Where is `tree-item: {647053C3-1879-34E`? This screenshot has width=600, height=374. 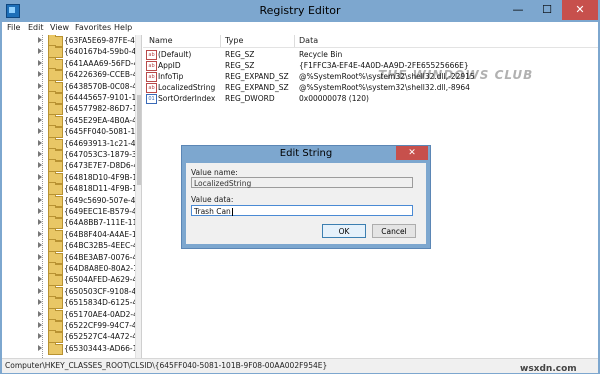 tree-item: {647053C3-1879-34E is located at coordinates (71, 154).